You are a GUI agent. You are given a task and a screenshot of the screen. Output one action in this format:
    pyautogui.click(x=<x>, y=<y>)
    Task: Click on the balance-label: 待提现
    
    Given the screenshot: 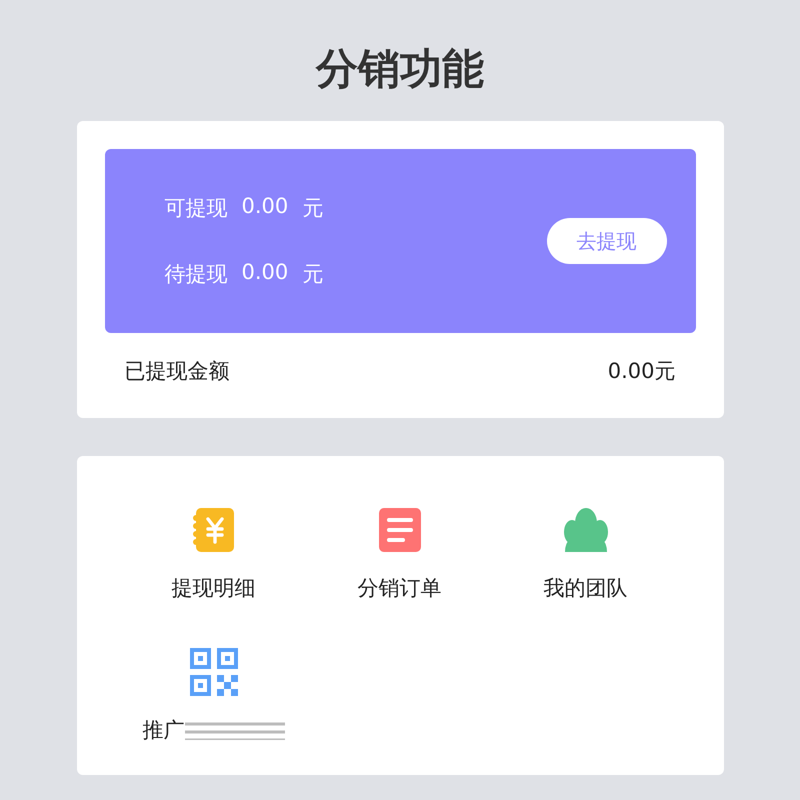 What is the action you would take?
    pyautogui.click(x=196, y=274)
    